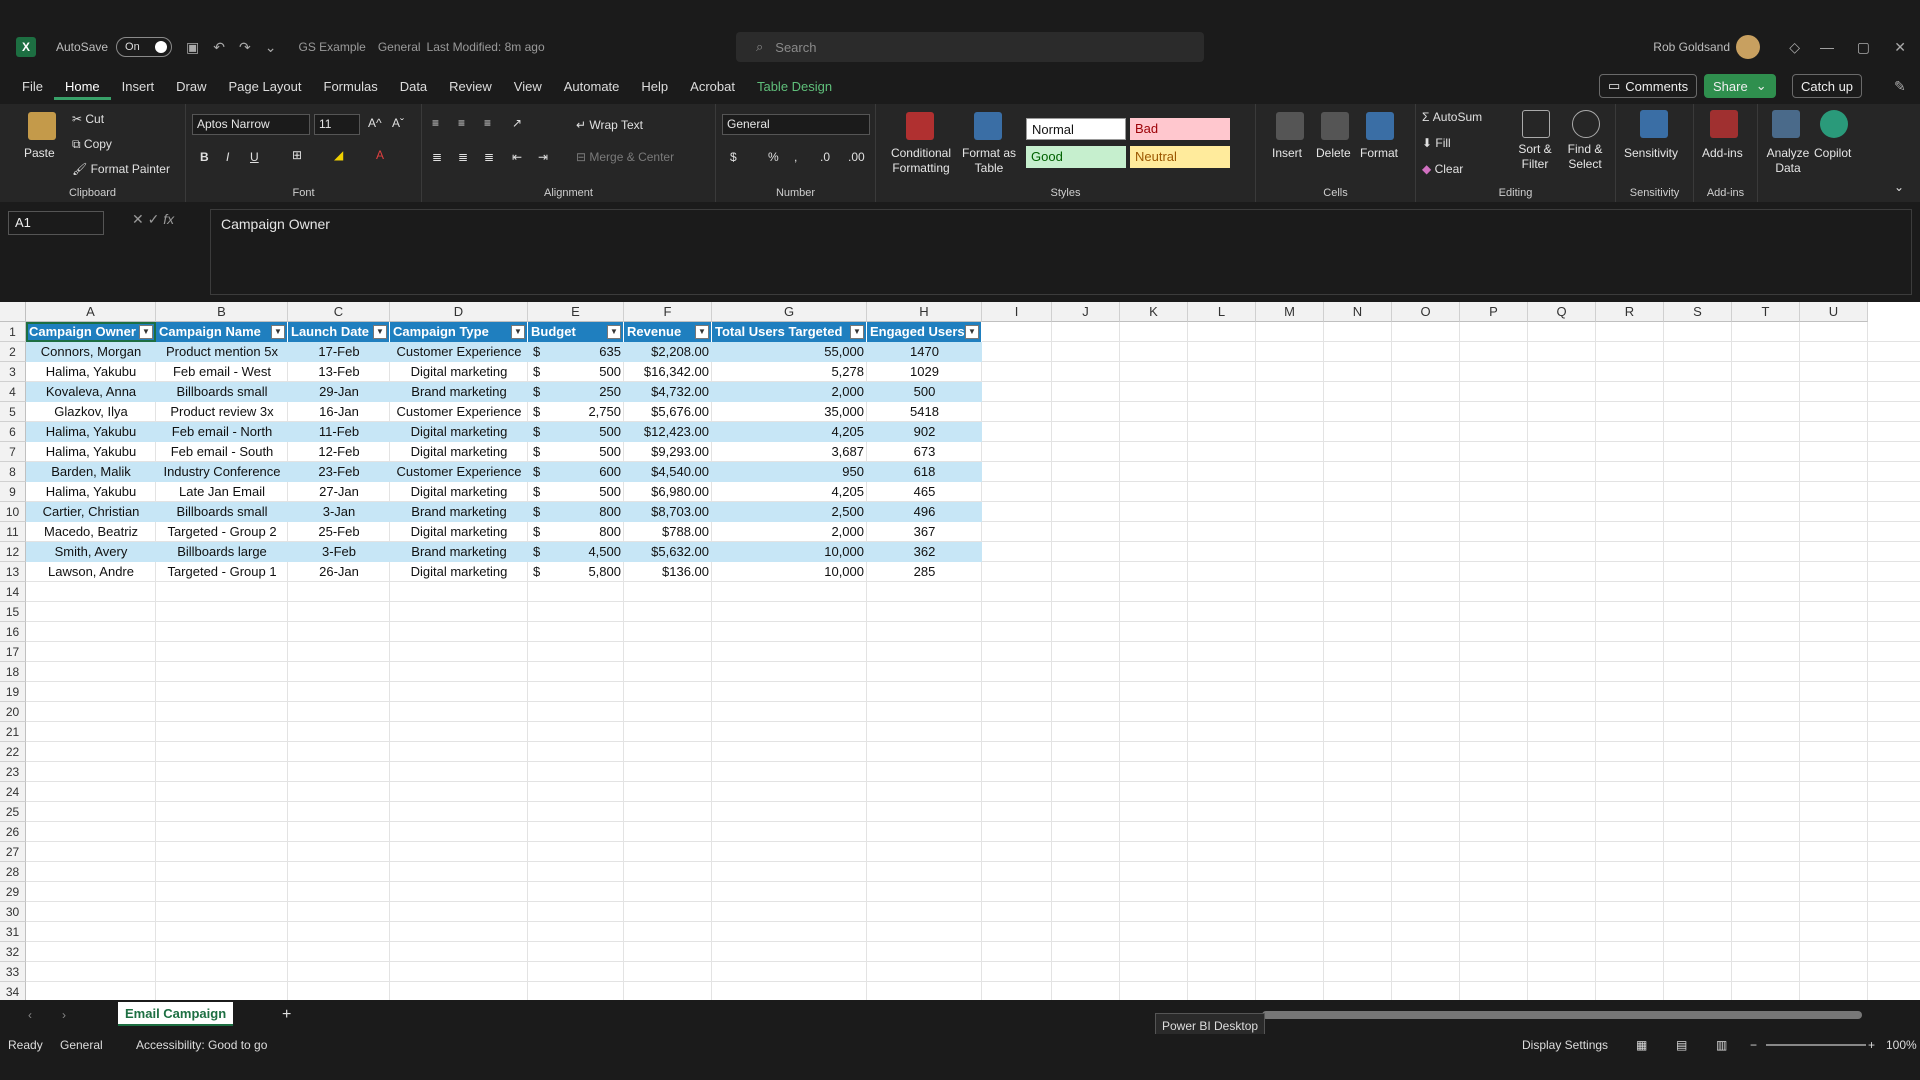 The width and height of the screenshot is (1920, 1080). I want to click on autosum-button: Σ AutoSum, so click(1452, 117).